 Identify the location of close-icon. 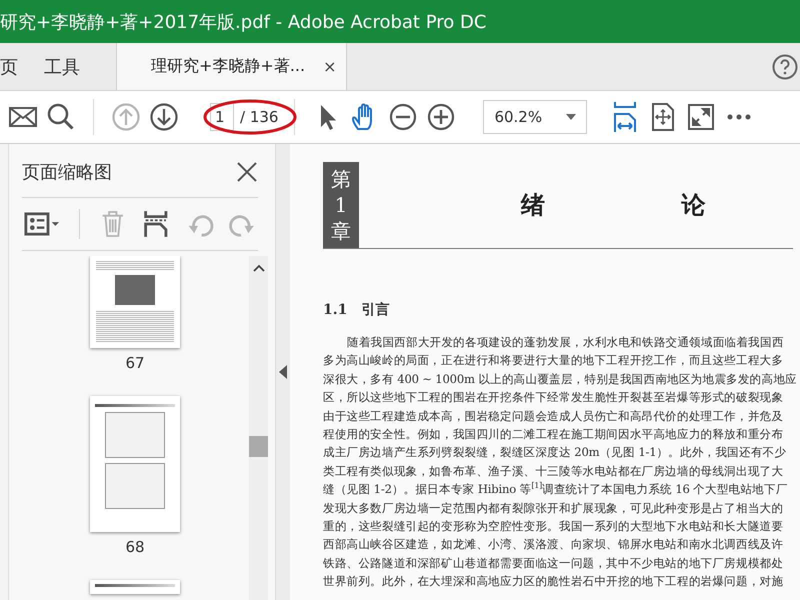
(247, 172).